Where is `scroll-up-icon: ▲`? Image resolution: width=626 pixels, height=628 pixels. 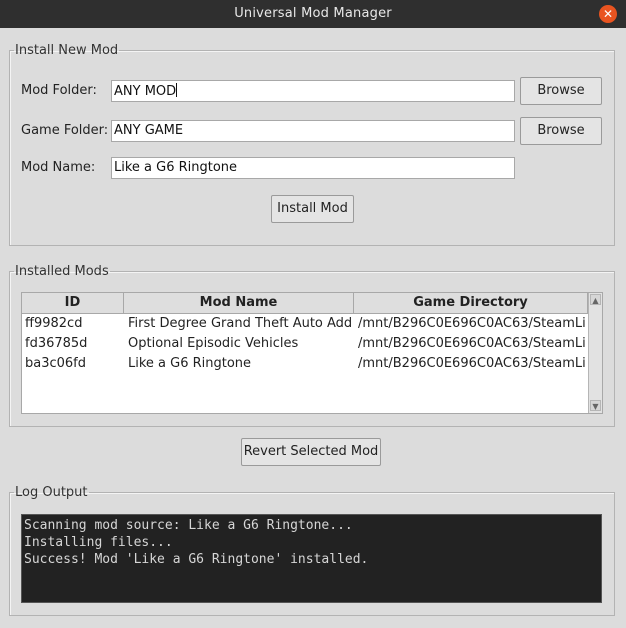 scroll-up-icon: ▲ is located at coordinates (595, 299).